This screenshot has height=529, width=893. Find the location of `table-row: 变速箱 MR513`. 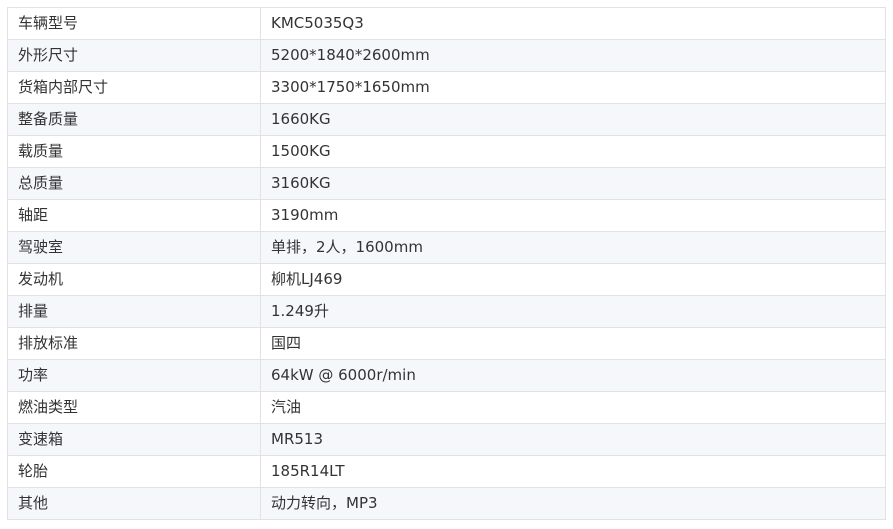

table-row: 变速箱 MR513 is located at coordinates (446, 439).